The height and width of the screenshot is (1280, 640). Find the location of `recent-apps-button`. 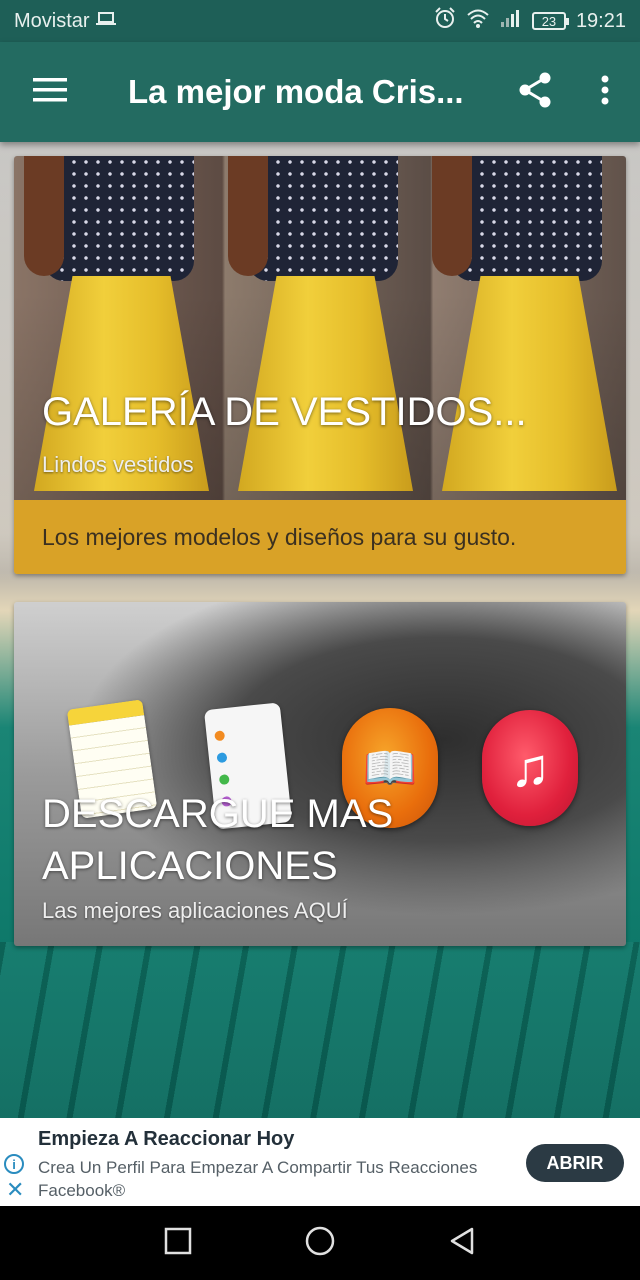

recent-apps-button is located at coordinates (178, 1243).